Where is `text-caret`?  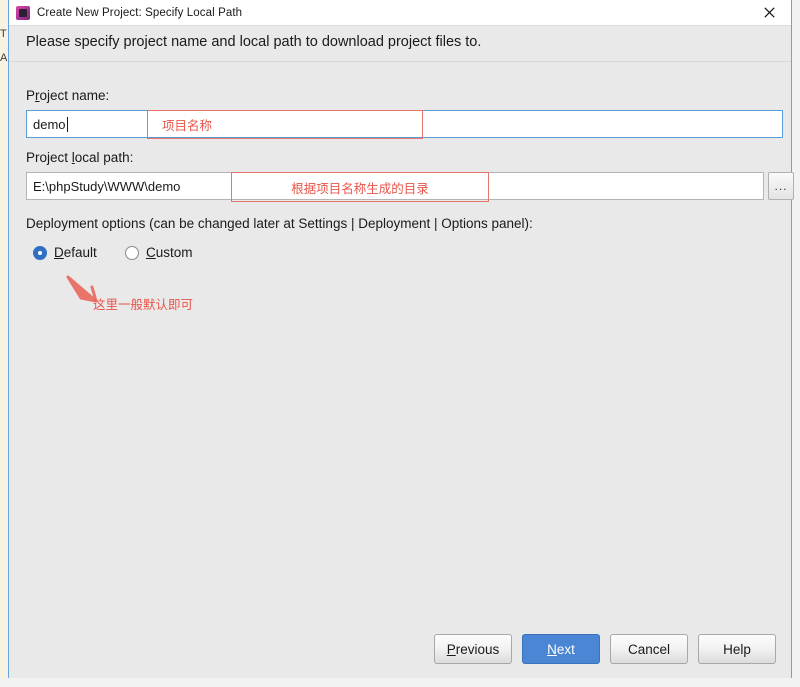
text-caret is located at coordinates (67, 124).